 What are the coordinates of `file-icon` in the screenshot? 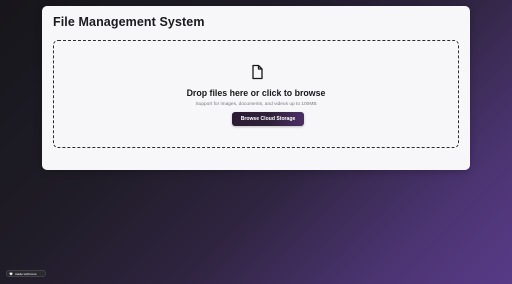 It's located at (257, 72).